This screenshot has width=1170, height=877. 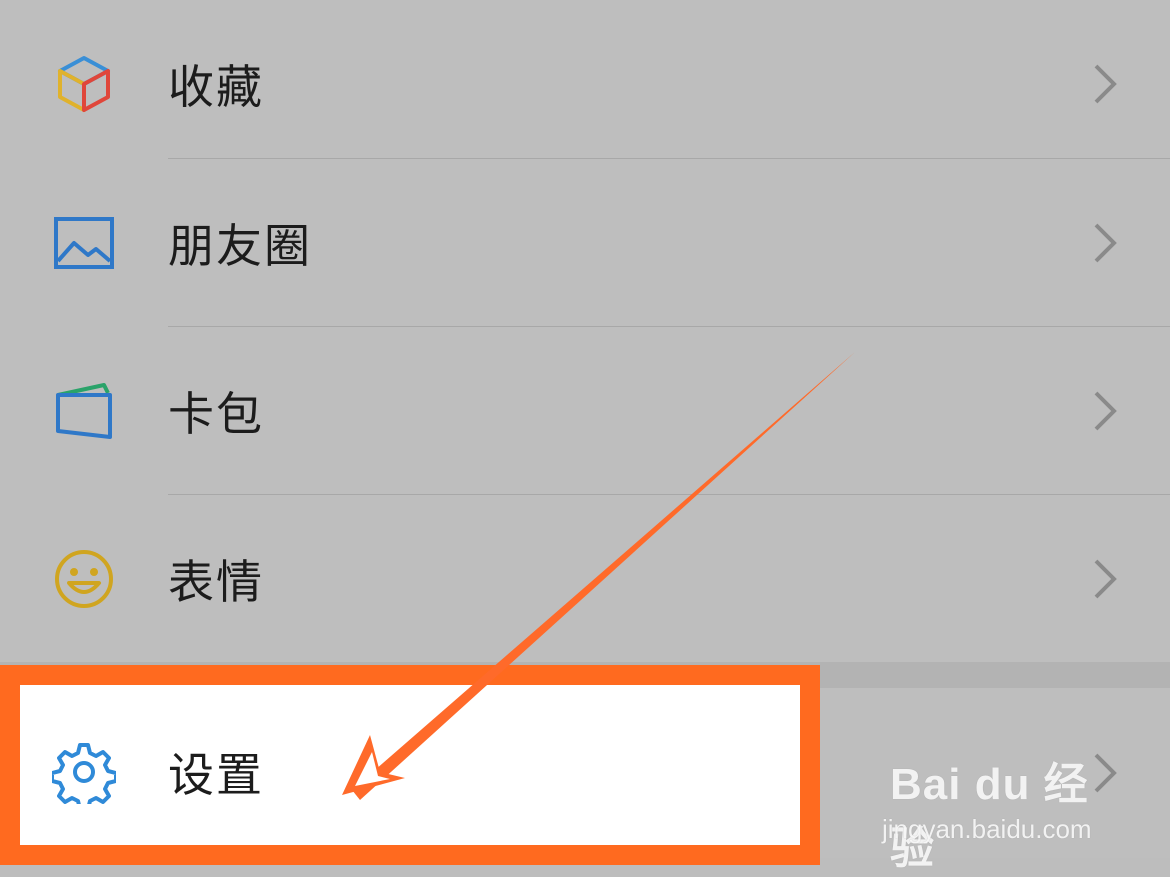 I want to click on watermark-brand: Bai du 经验, so click(x=989, y=816).